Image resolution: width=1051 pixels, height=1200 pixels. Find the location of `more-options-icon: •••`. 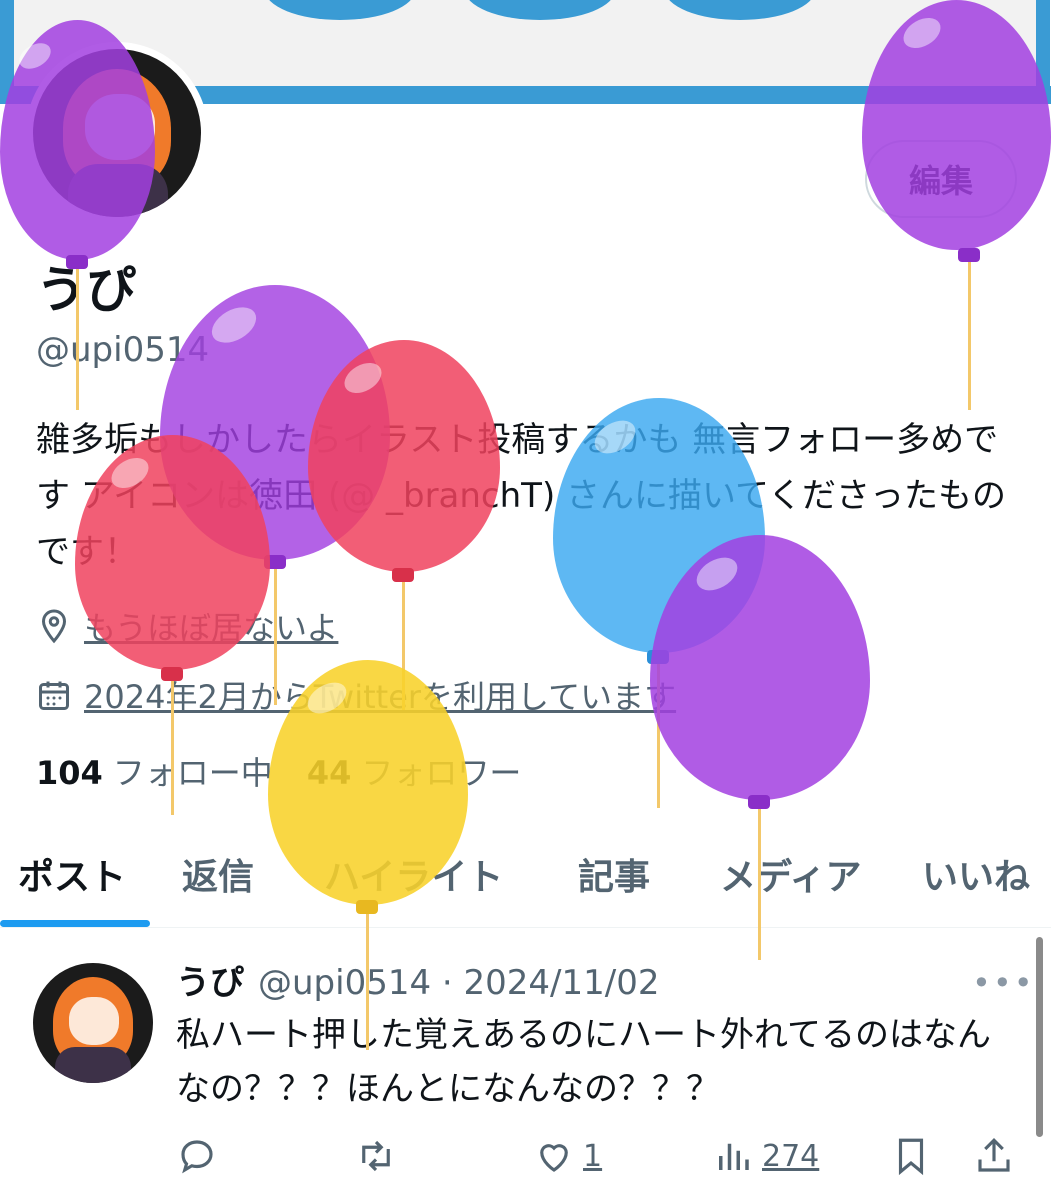

more-options-icon: ••• is located at coordinates (1003, 983).